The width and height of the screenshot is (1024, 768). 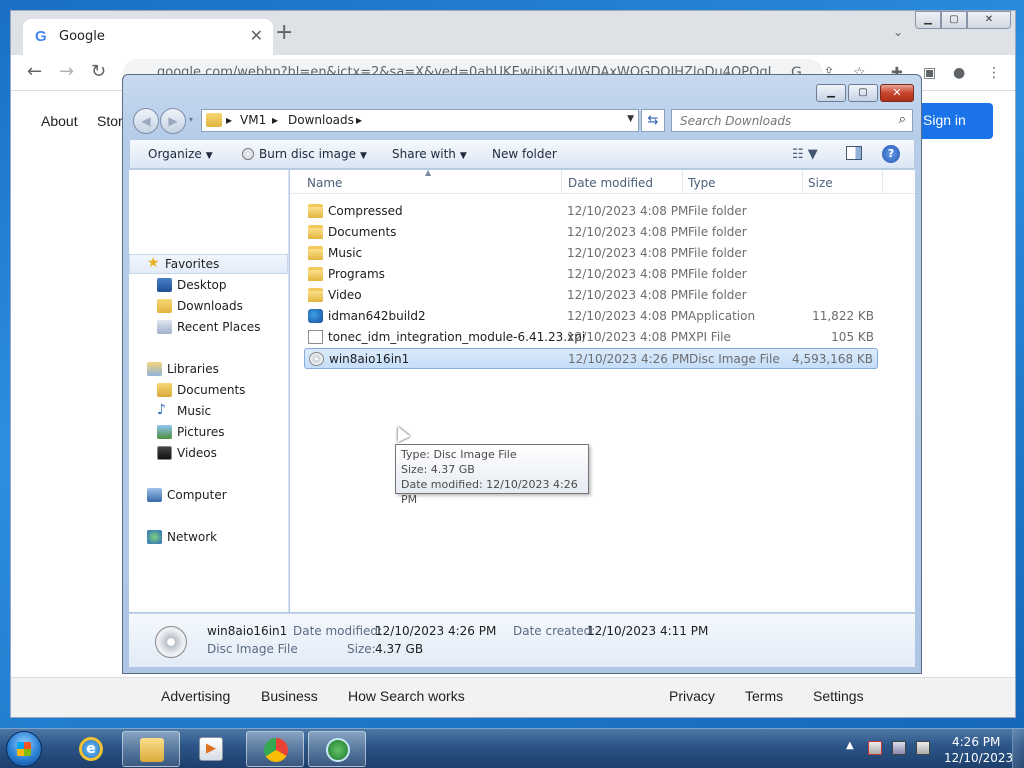 I want to click on explorer-close-button: ✕, so click(x=897, y=93).